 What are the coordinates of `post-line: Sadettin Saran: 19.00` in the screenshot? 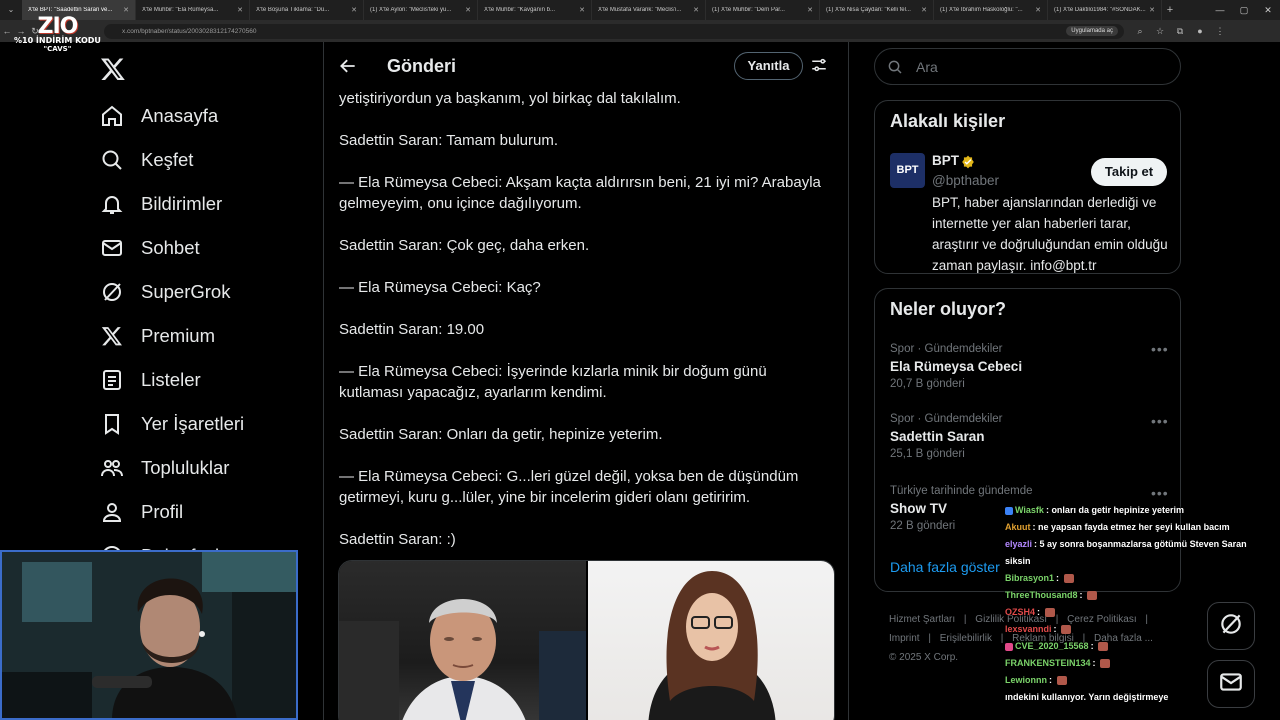 It's located at (412, 329).